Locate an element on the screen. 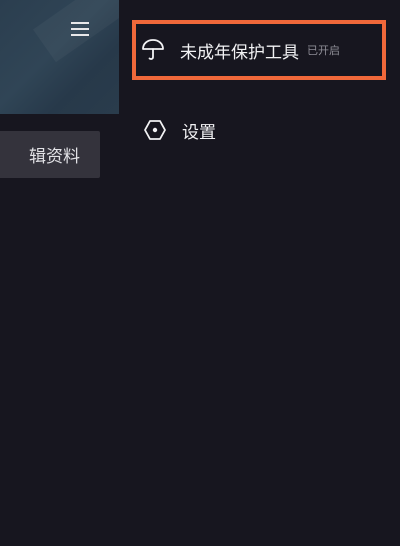 The width and height of the screenshot is (400, 546). profile-header-banner is located at coordinates (59, 57).